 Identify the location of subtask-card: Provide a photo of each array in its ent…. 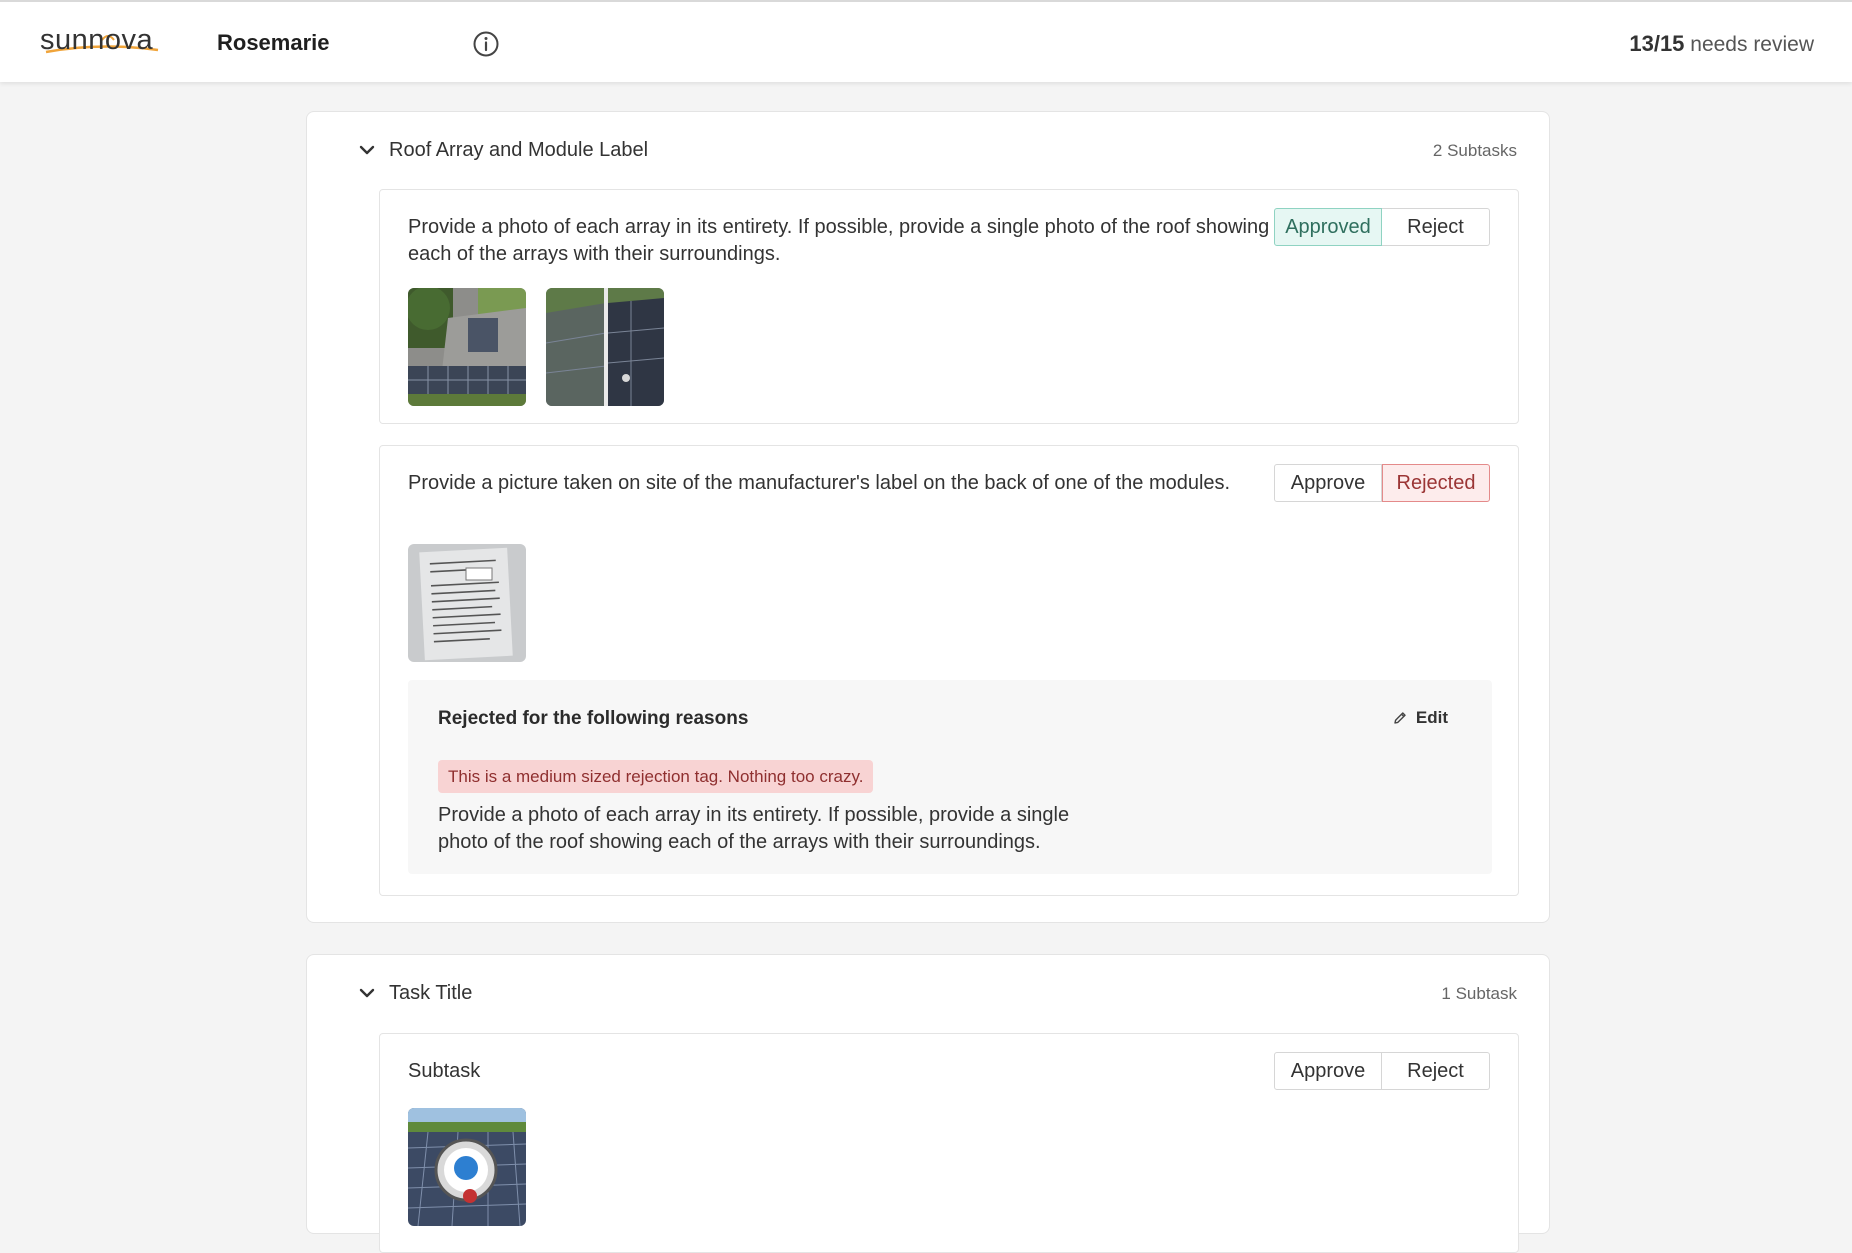
(949, 306).